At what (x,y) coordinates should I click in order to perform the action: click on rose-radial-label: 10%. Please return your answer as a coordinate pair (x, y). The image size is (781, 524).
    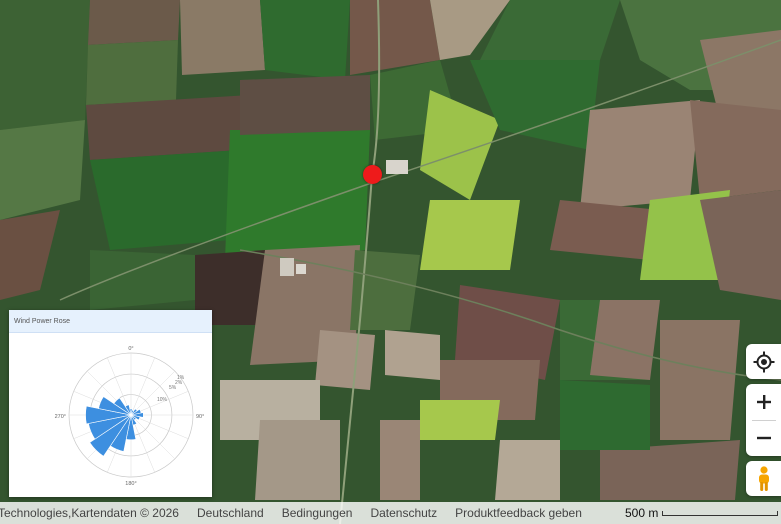
    Looking at the image, I should click on (162, 400).